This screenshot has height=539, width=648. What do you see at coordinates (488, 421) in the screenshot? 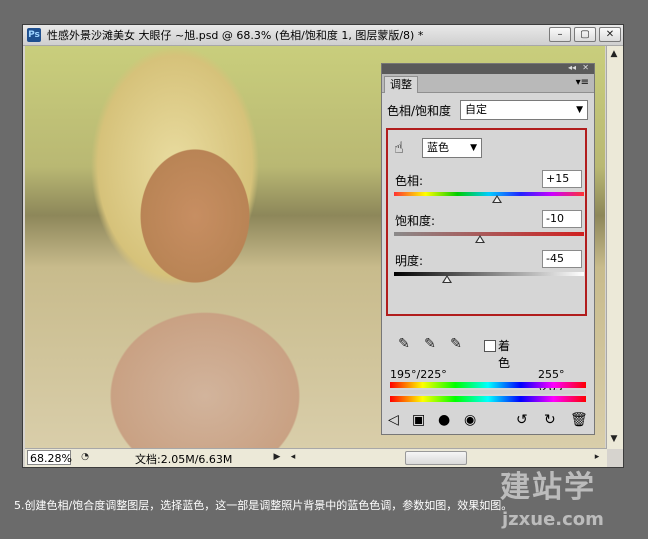
I see `panel-footer: ◁ ▣ ● ◉ ↺ ↻ 🗑` at bounding box center [488, 421].